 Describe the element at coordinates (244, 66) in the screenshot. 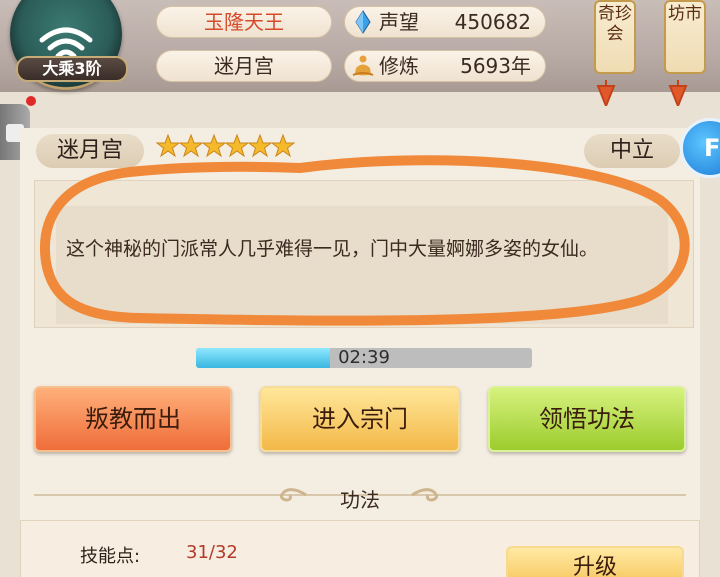

I see `player-sect: 迷月宫` at that location.